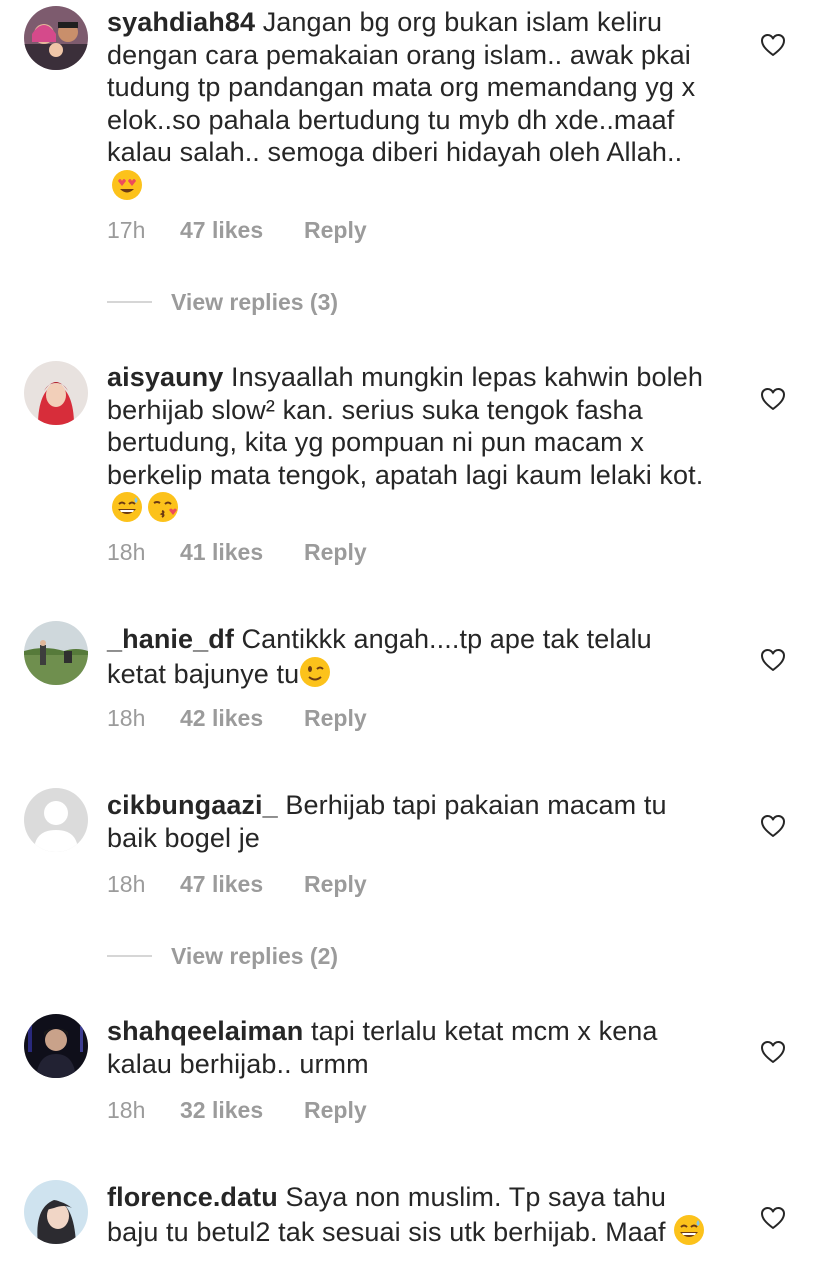 This screenshot has height=1287, width=828. I want to click on winking-emoji-icon, so click(315, 676).